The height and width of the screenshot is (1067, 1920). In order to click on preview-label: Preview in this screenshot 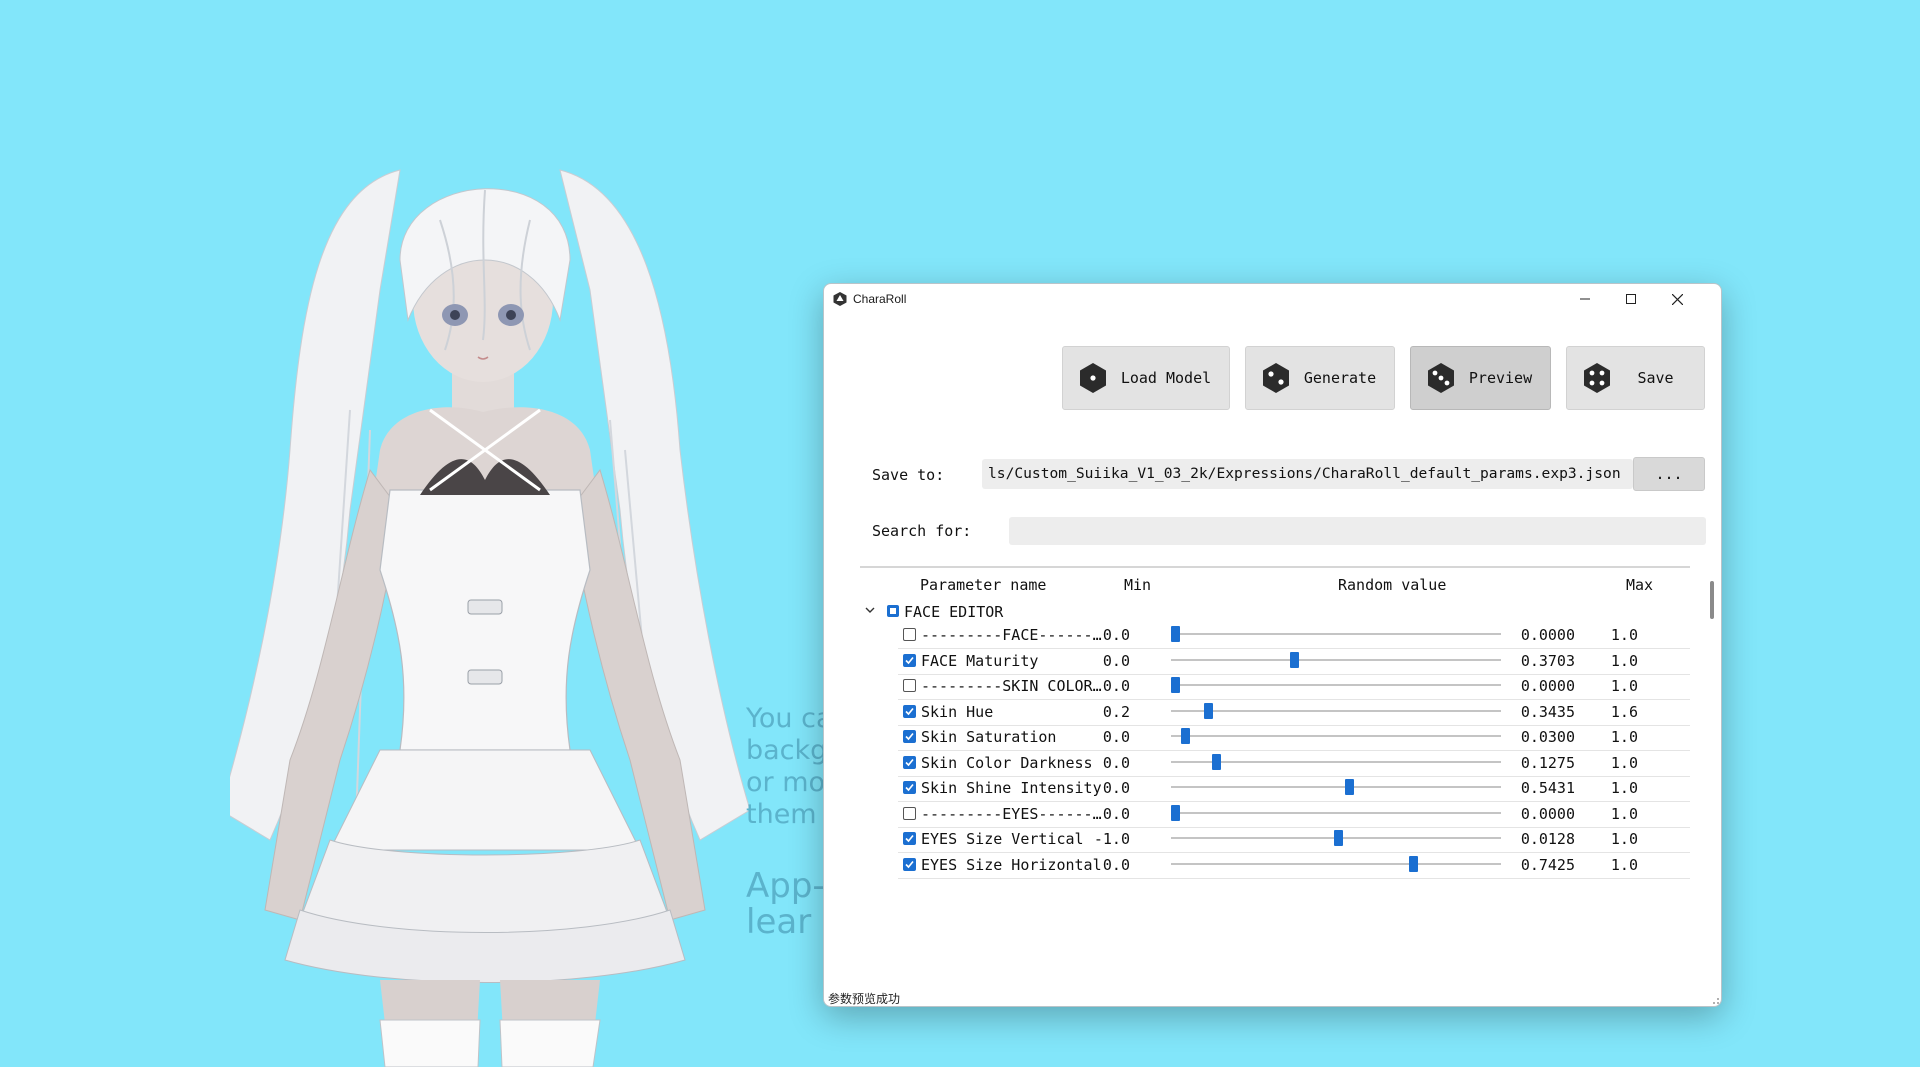, I will do `click(1500, 378)`.